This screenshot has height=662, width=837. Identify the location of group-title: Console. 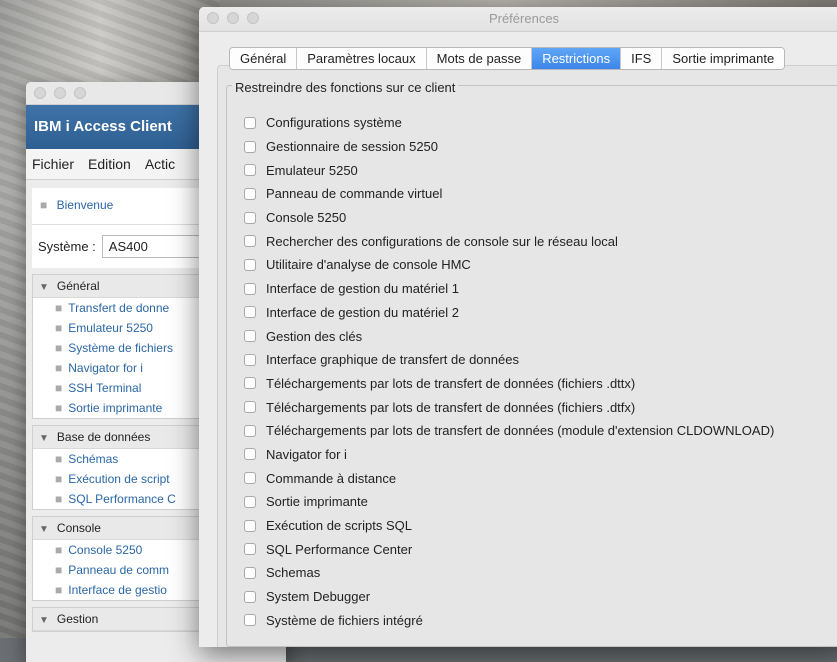
(78, 528).